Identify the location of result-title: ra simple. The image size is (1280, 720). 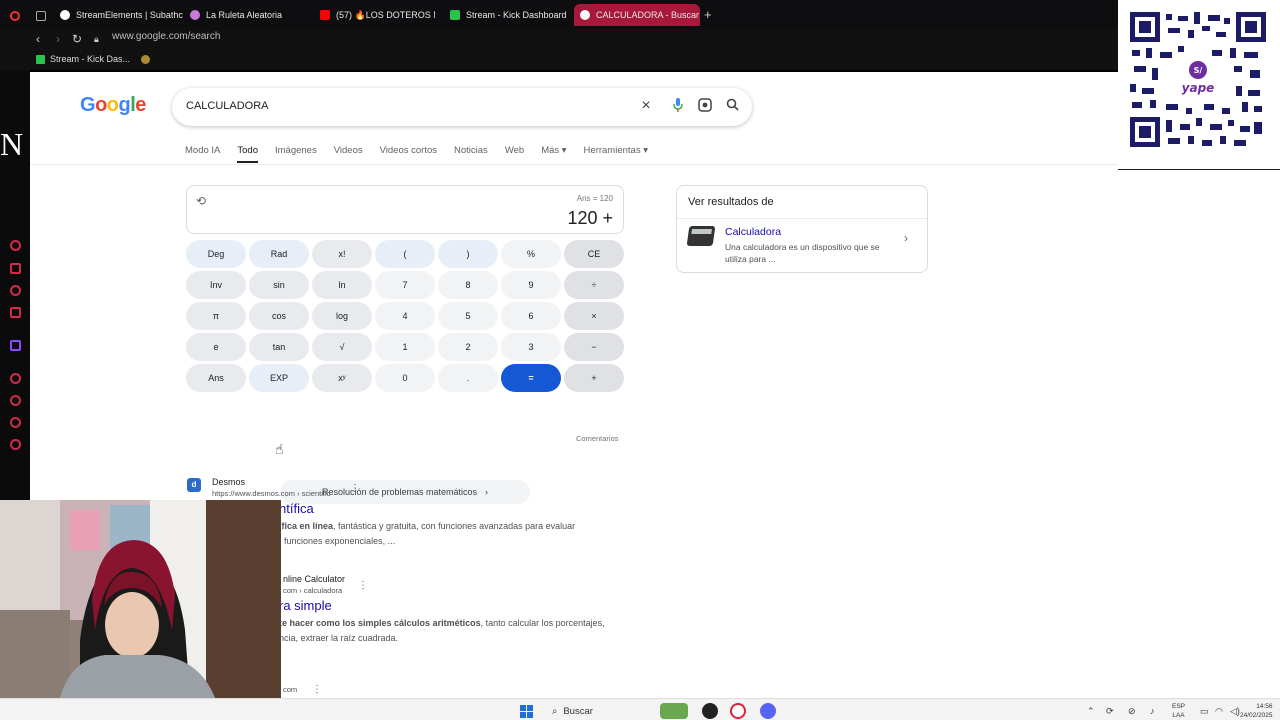
(305, 605).